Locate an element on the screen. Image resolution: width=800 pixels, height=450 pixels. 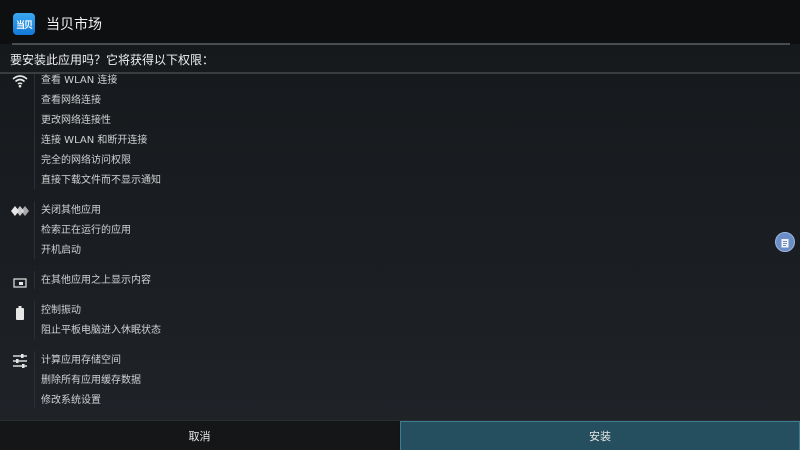
cancel-button-label: 取消 is located at coordinates (199, 436).